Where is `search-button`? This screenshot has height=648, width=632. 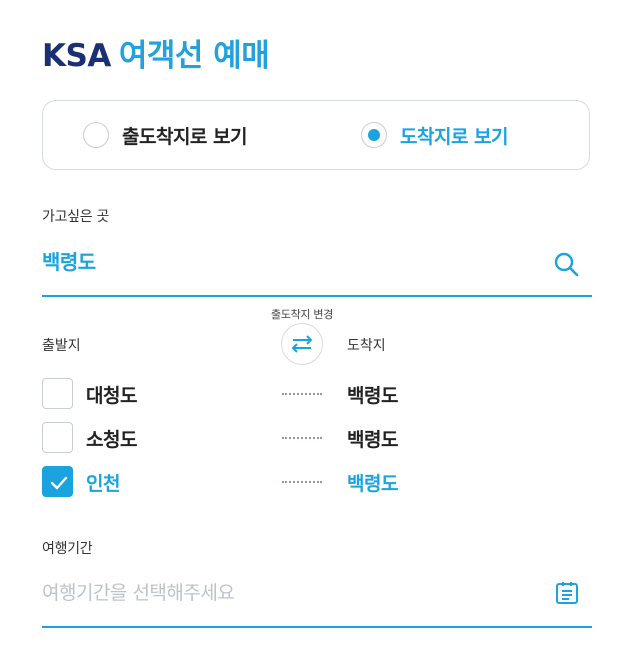 search-button is located at coordinates (566, 264).